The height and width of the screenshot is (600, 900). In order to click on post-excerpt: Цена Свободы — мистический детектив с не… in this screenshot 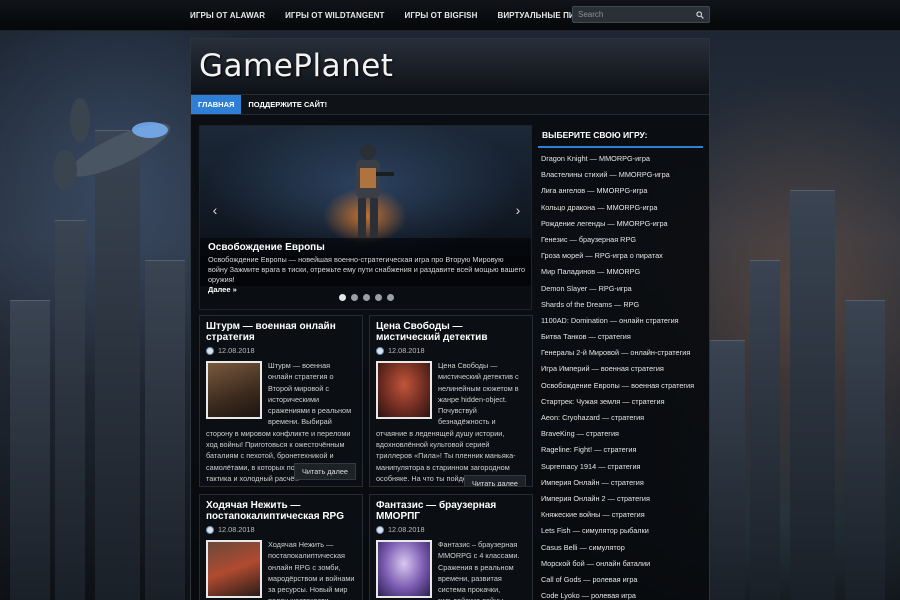, I will do `click(451, 420)`.